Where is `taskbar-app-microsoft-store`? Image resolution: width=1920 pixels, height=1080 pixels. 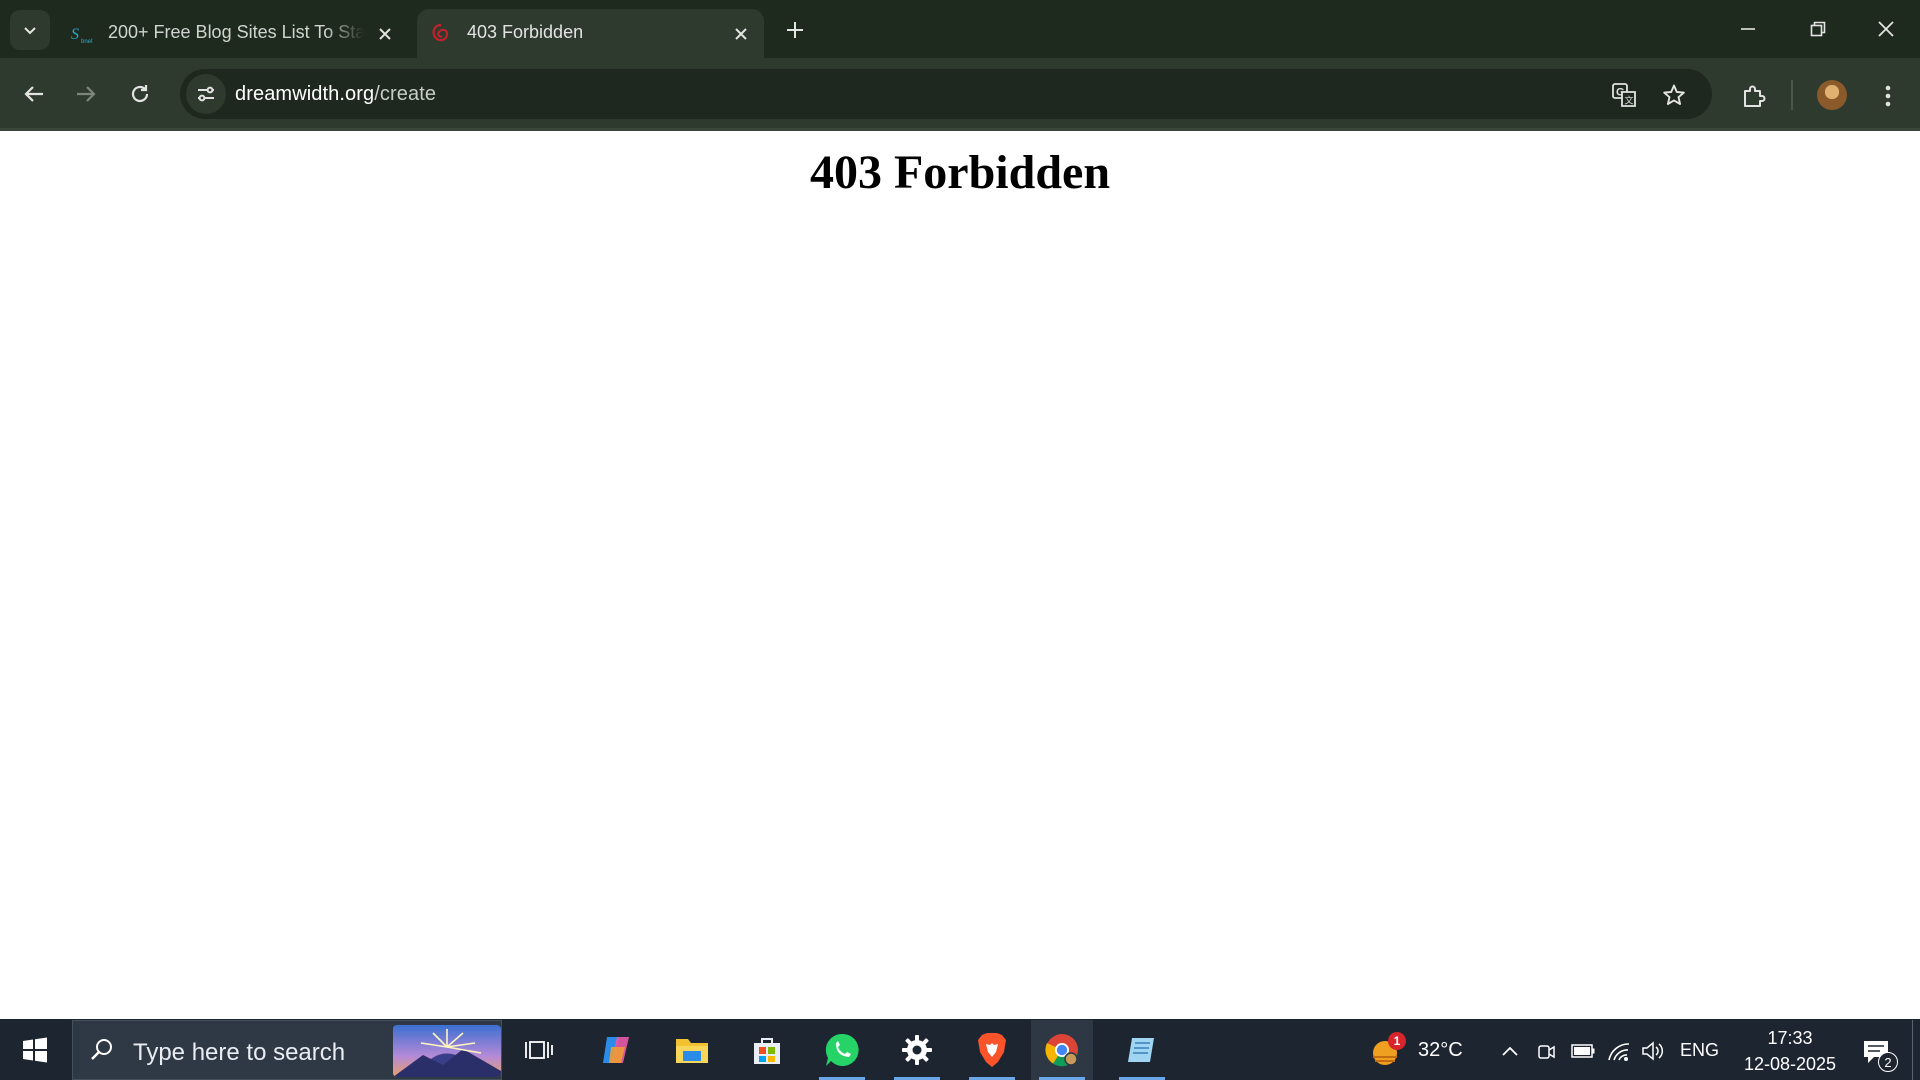
taskbar-app-microsoft-store is located at coordinates (767, 1050).